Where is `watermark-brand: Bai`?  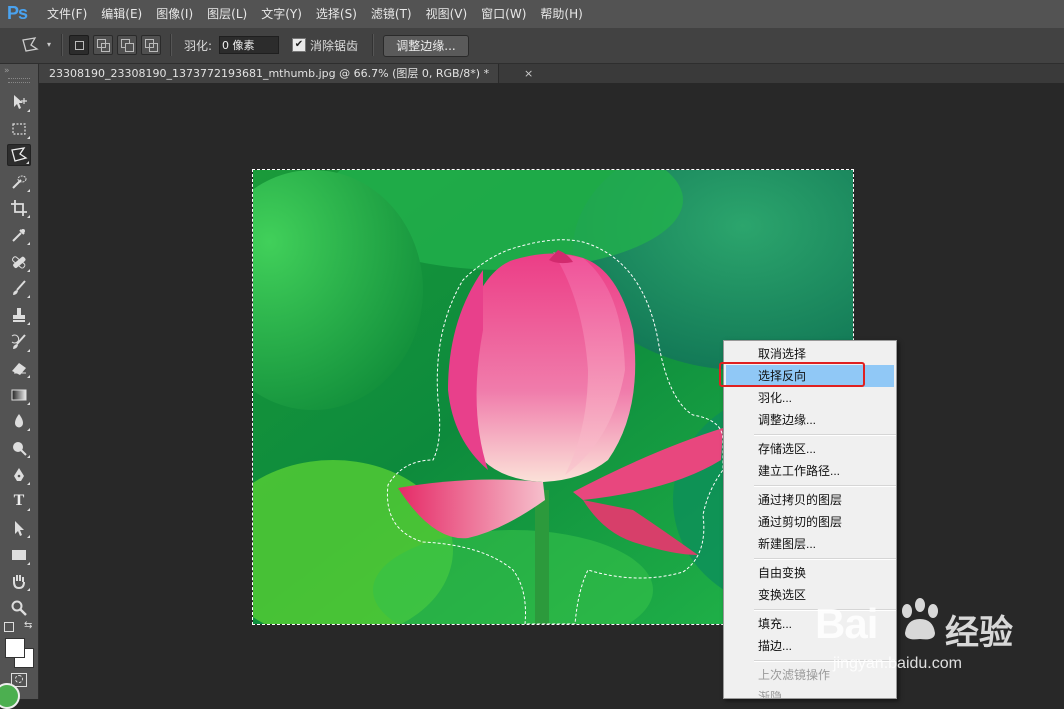 watermark-brand: Bai is located at coordinates (846, 623).